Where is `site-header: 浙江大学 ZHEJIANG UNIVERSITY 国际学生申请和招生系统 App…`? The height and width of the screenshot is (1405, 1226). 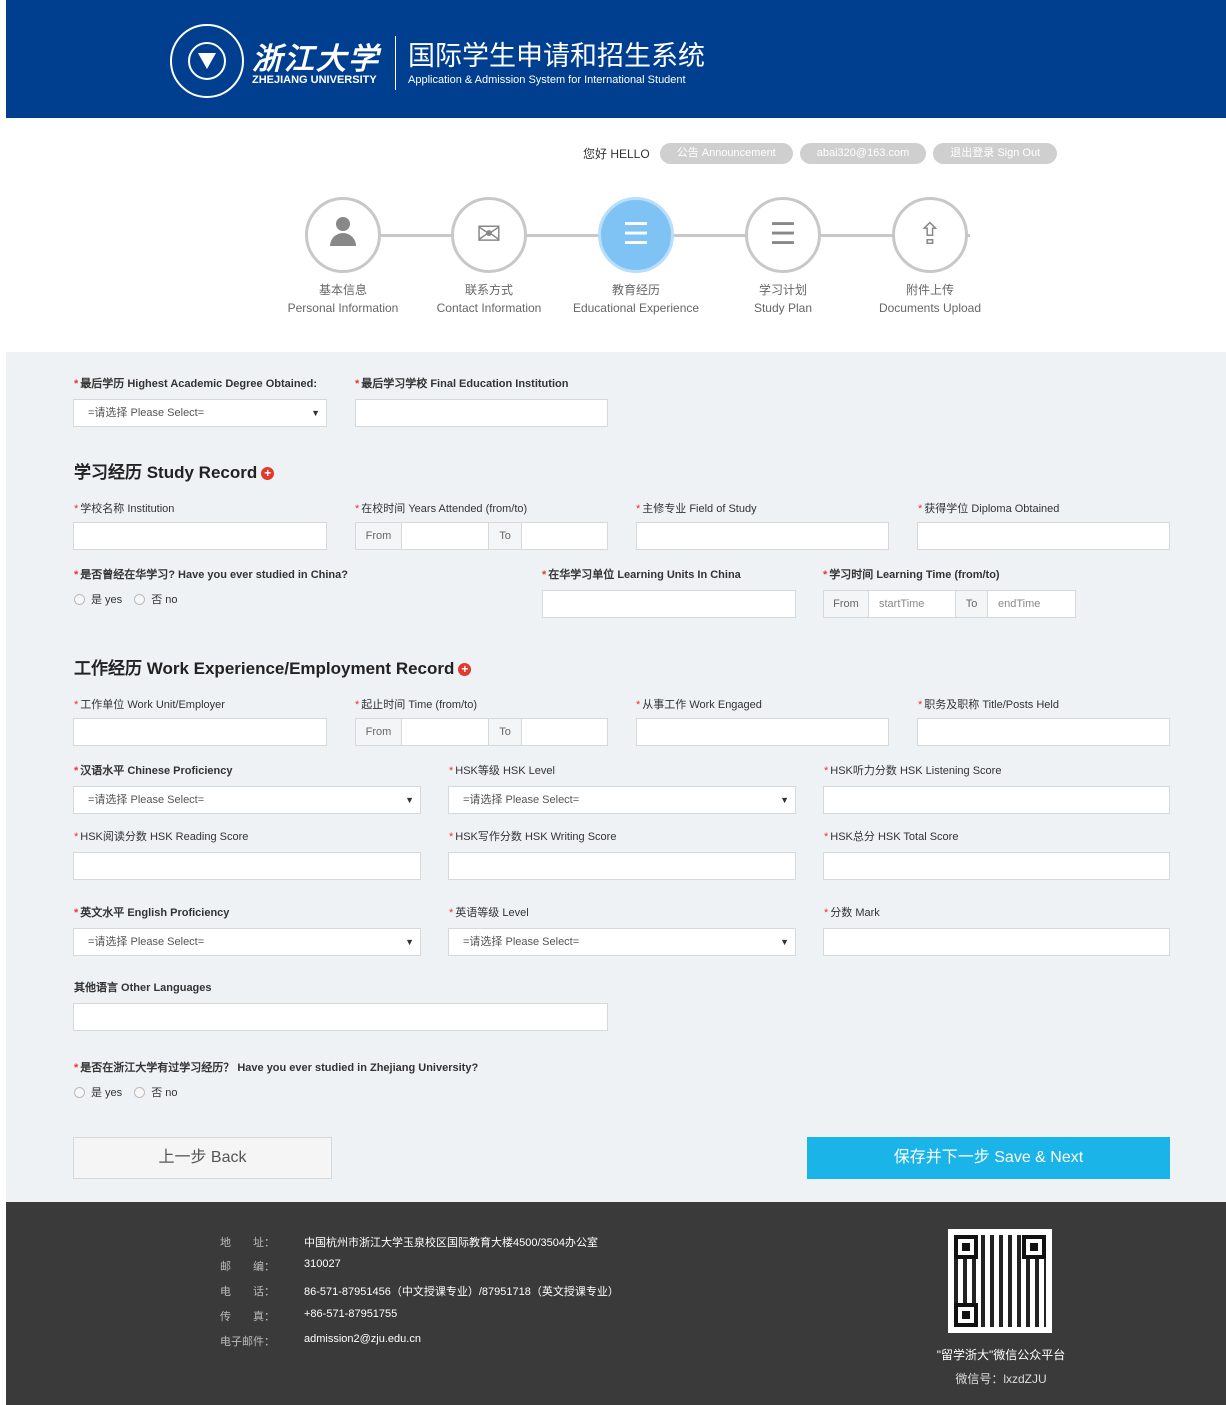 site-header: 浙江大学 ZHEJIANG UNIVERSITY 国际学生申请和招生系统 App… is located at coordinates (616, 59).